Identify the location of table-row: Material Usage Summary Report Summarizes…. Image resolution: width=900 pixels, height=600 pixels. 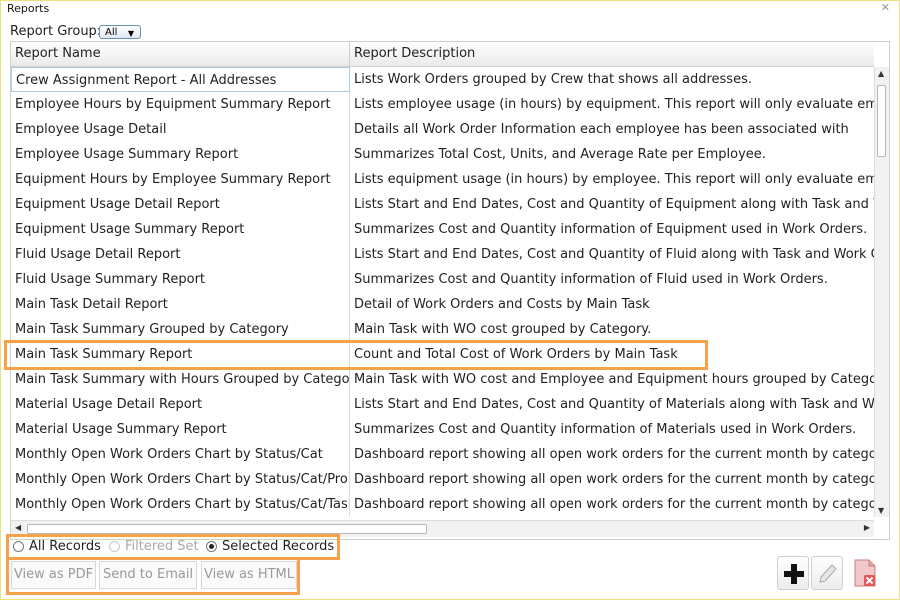
(442, 429).